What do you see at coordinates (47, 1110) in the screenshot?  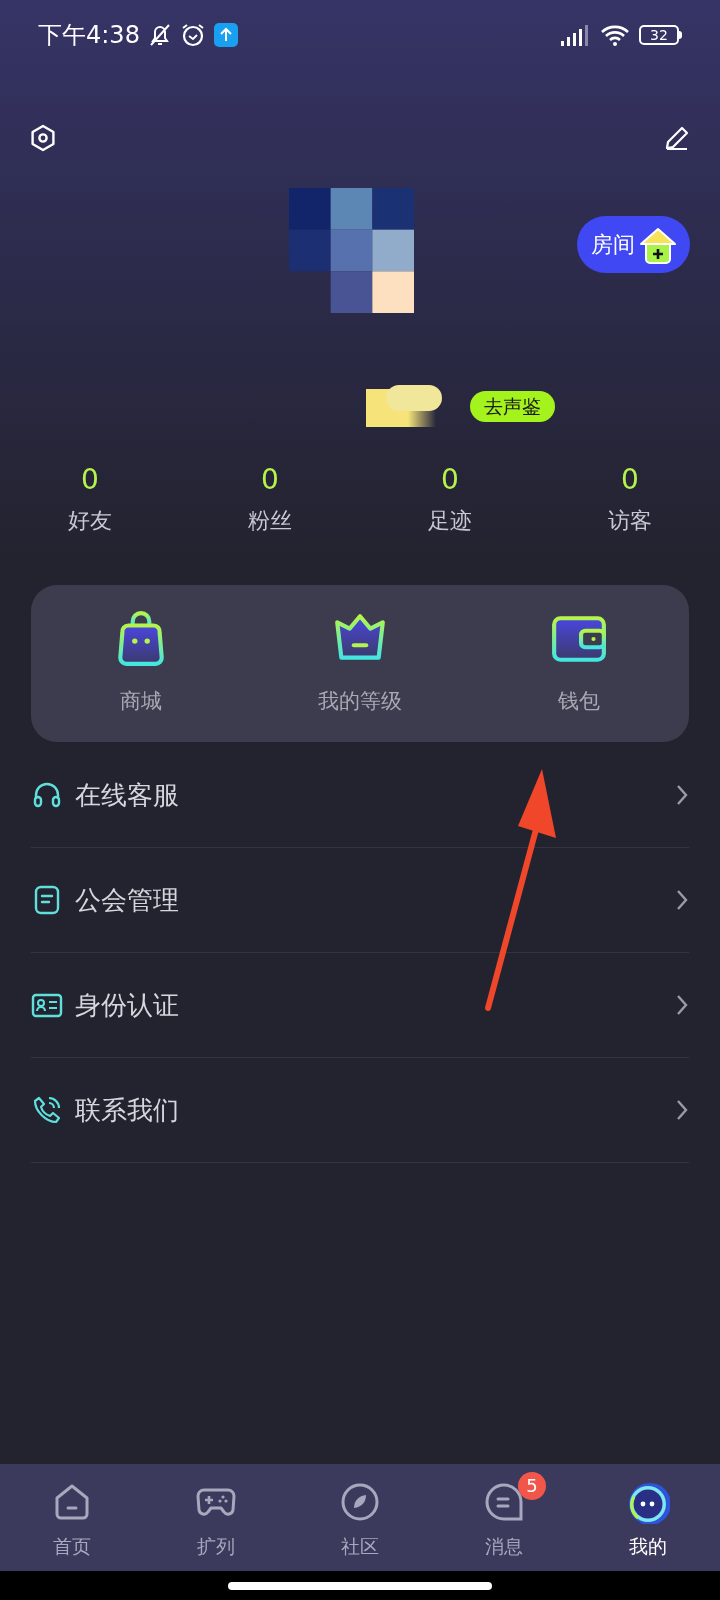 I see `phone-icon` at bounding box center [47, 1110].